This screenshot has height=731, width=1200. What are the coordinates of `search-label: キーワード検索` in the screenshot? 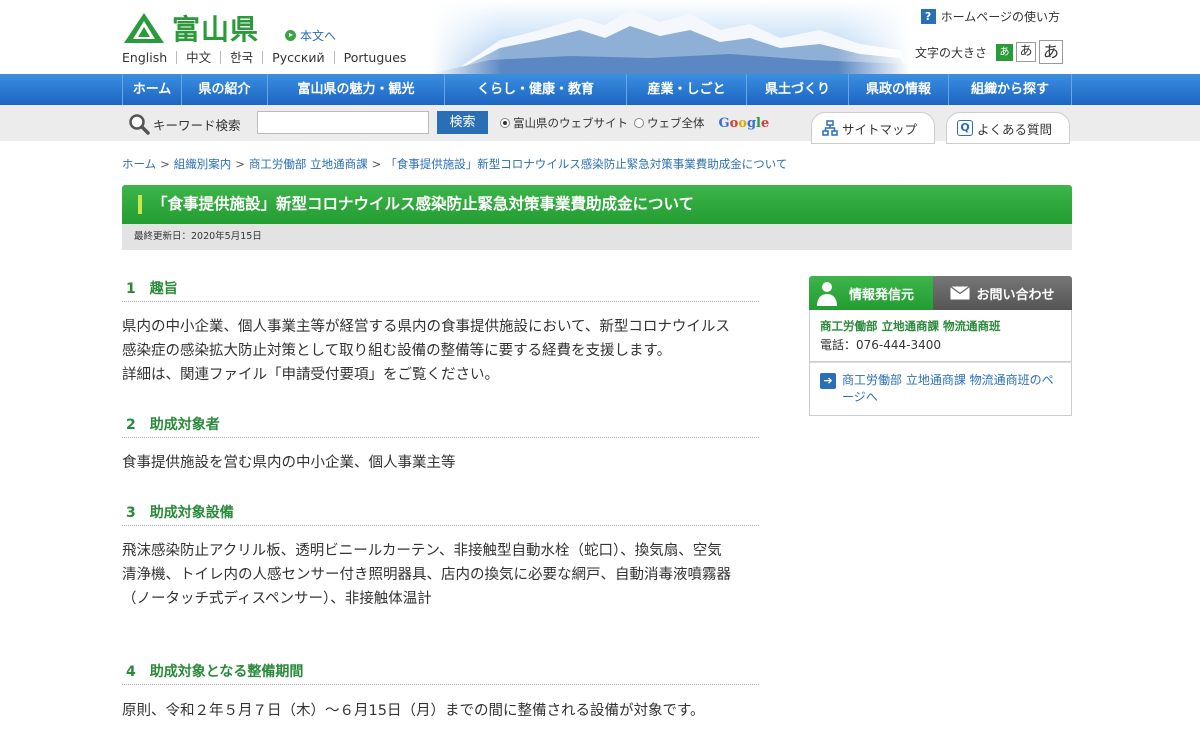 It's located at (184, 124).